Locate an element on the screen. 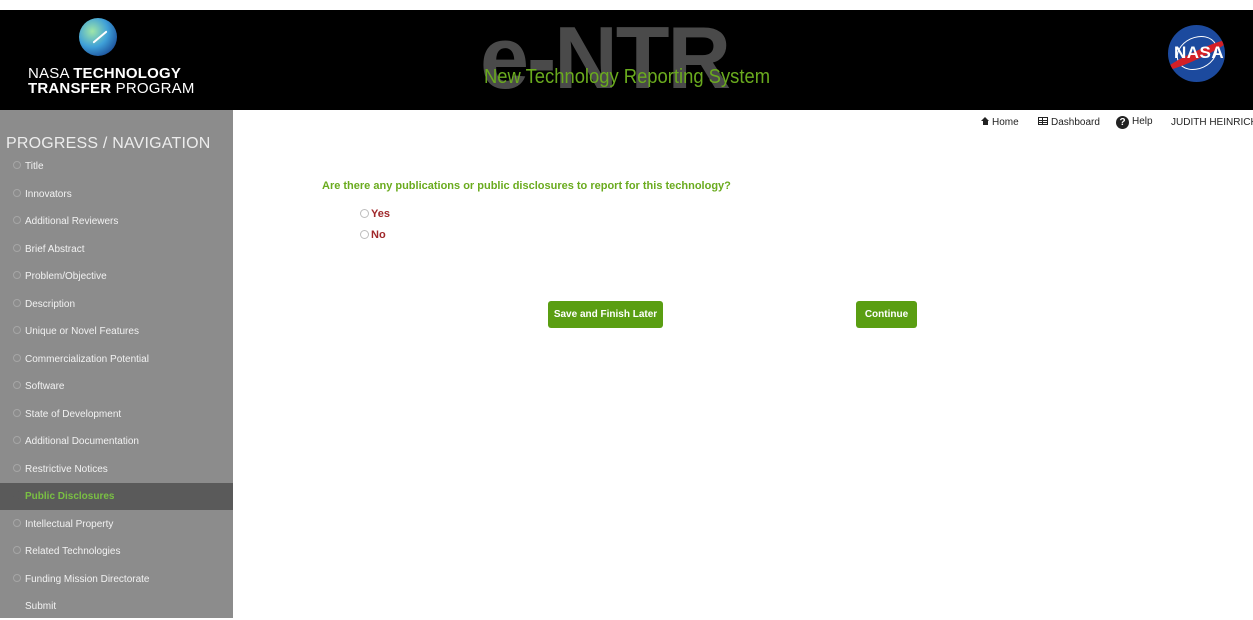 This screenshot has width=1253, height=620. globe-streak-icon is located at coordinates (100, 37).